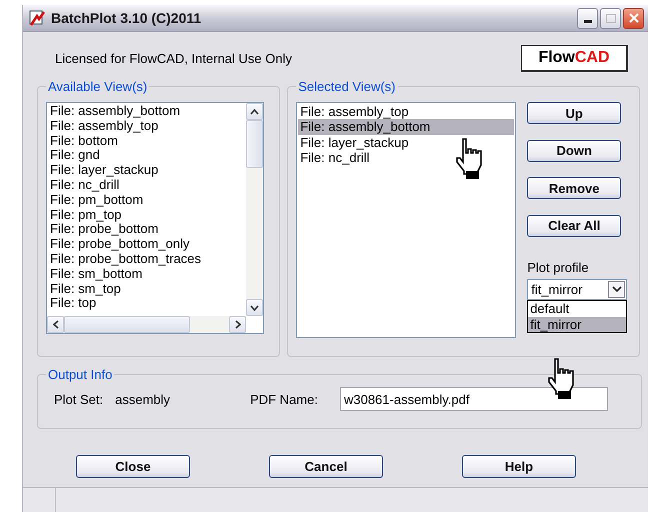 The width and height of the screenshot is (650, 512). Describe the element at coordinates (142, 399) in the screenshot. I see `plot-set-value: assembly` at that location.